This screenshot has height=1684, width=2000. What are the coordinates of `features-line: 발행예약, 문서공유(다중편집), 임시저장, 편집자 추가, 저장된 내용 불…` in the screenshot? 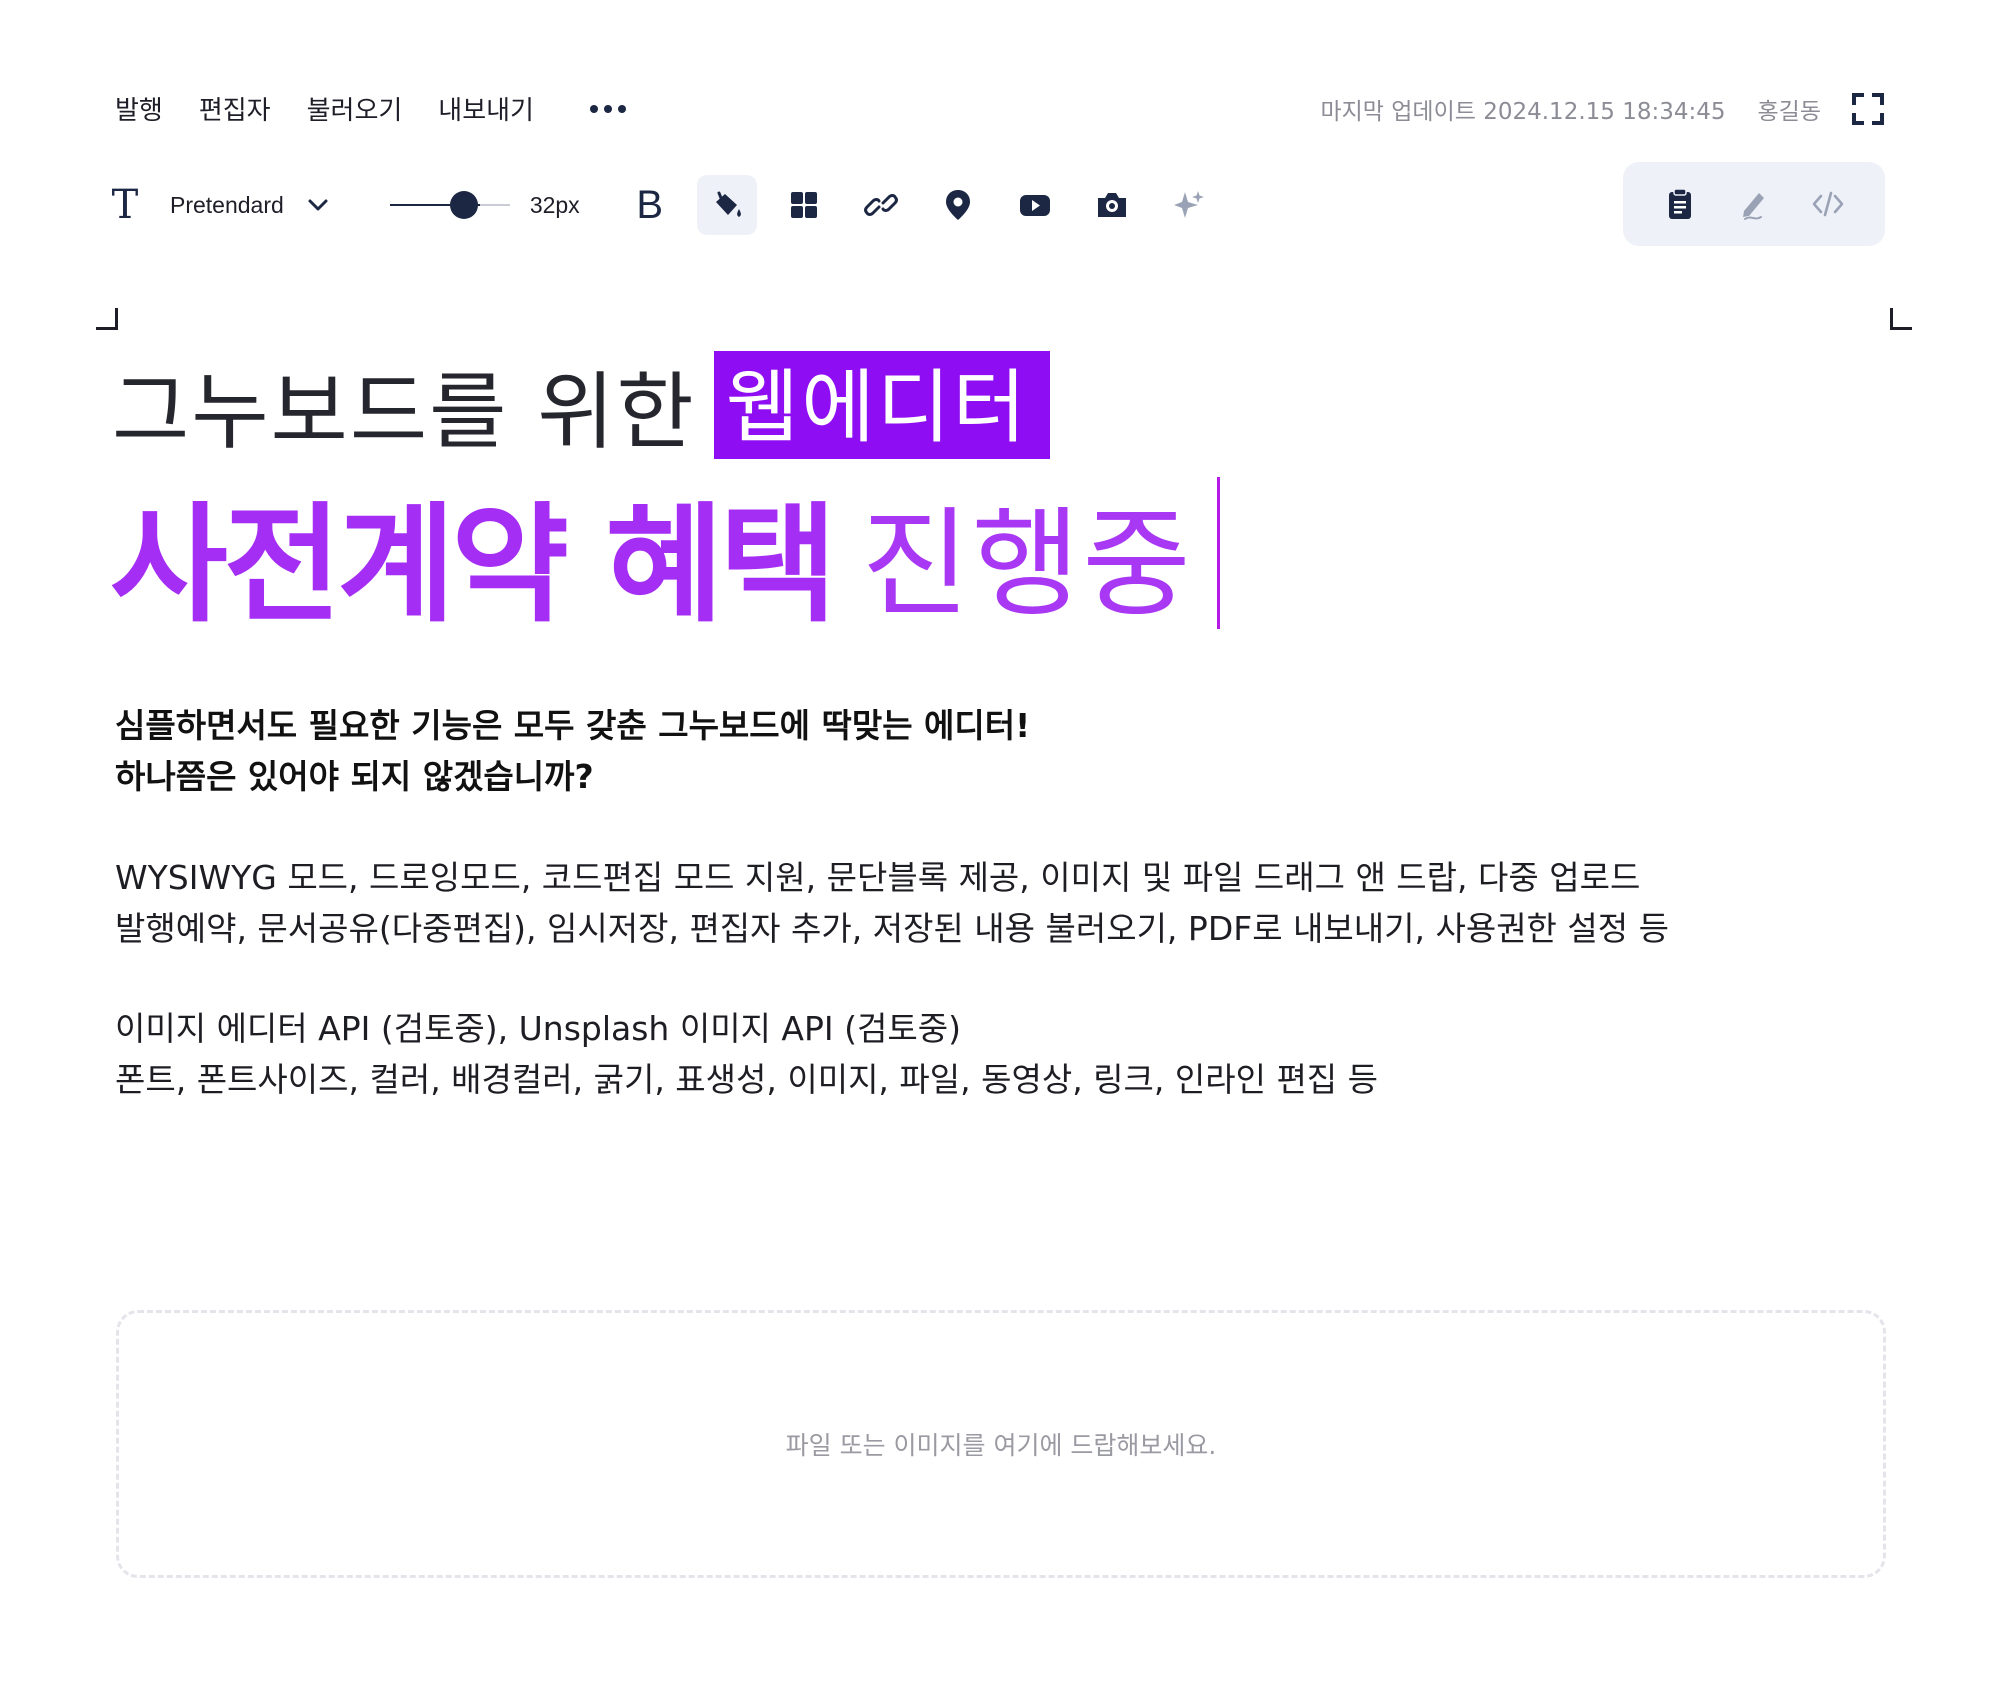 It's located at (892, 928).